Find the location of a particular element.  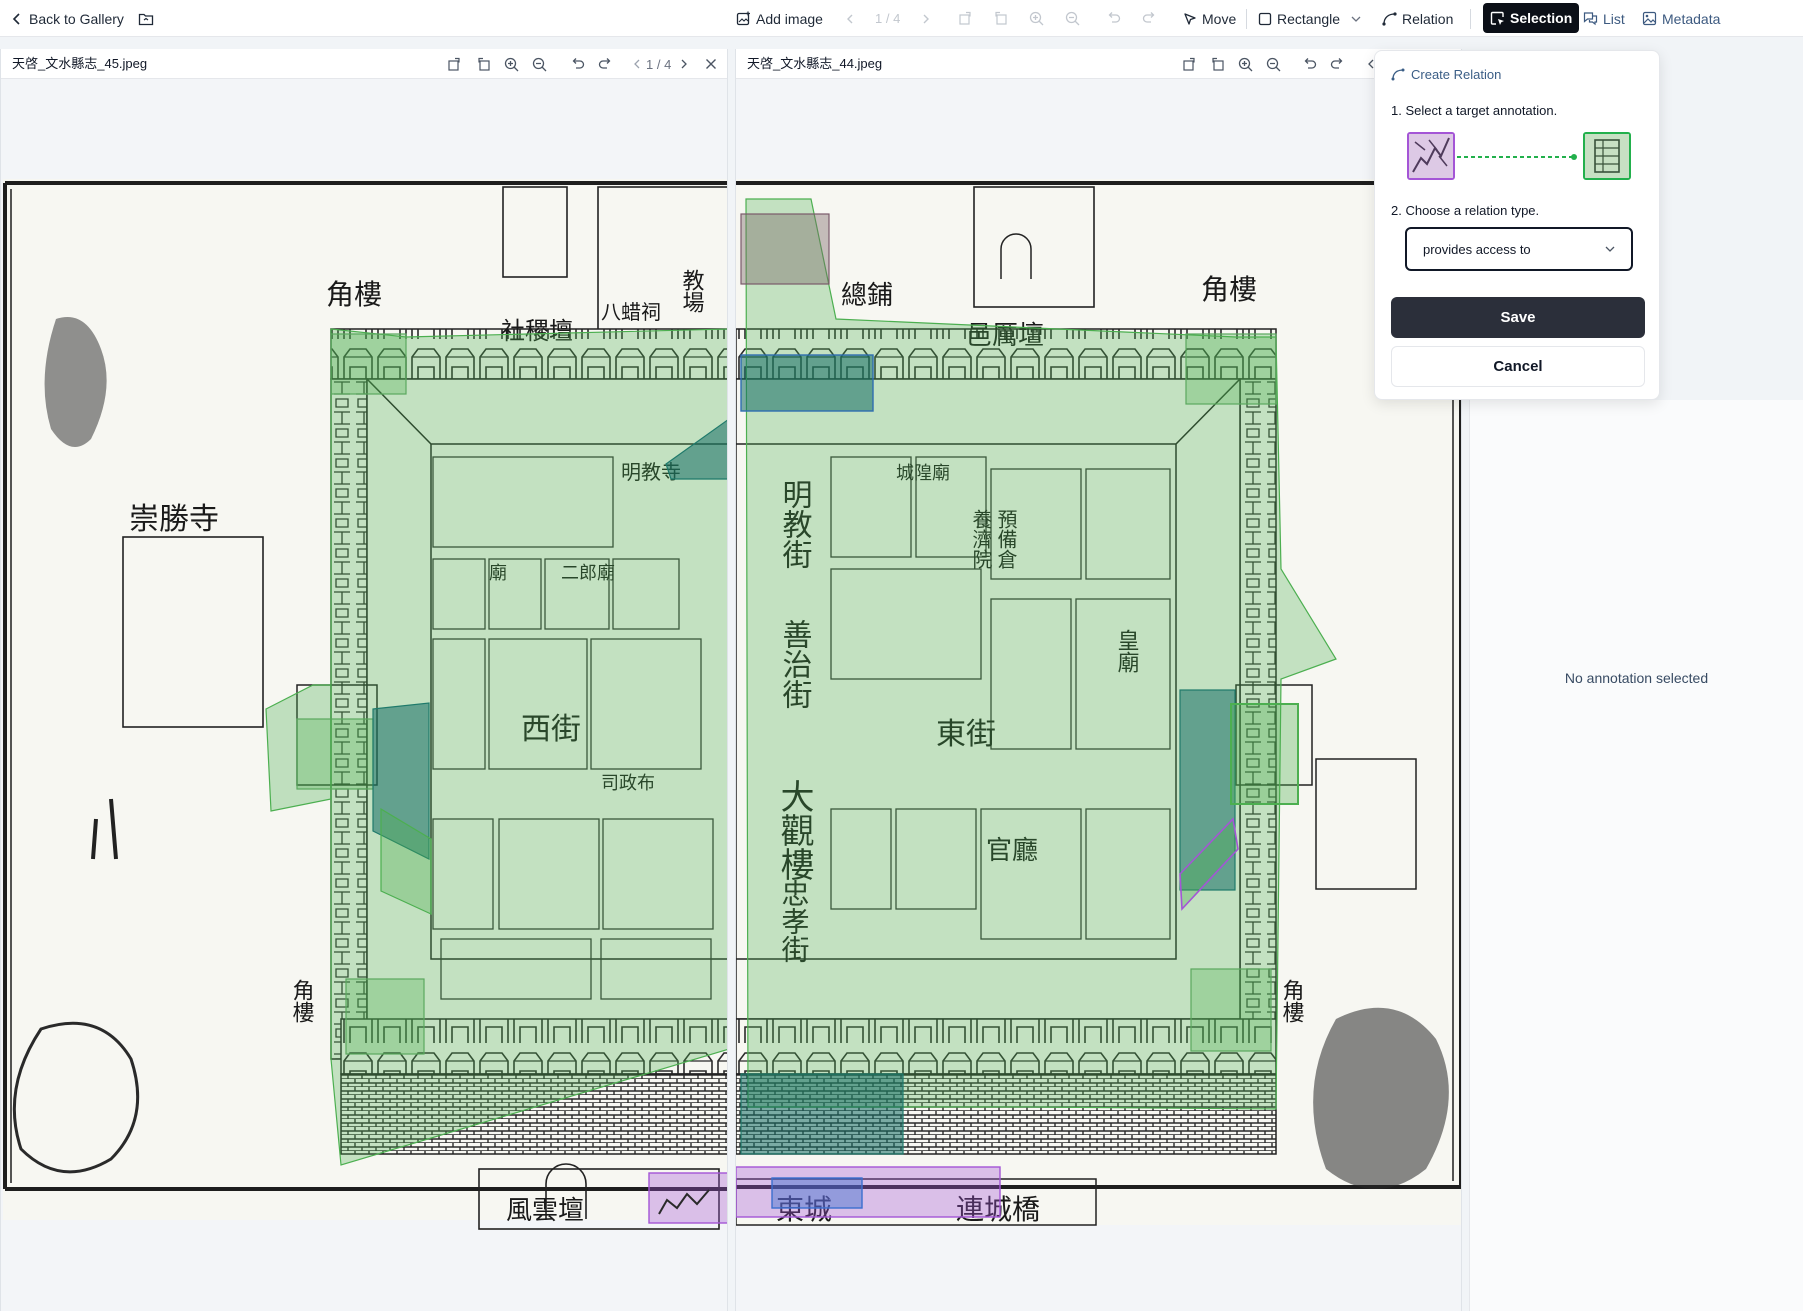

relation-tool-button: Relation is located at coordinates (1417, 18).